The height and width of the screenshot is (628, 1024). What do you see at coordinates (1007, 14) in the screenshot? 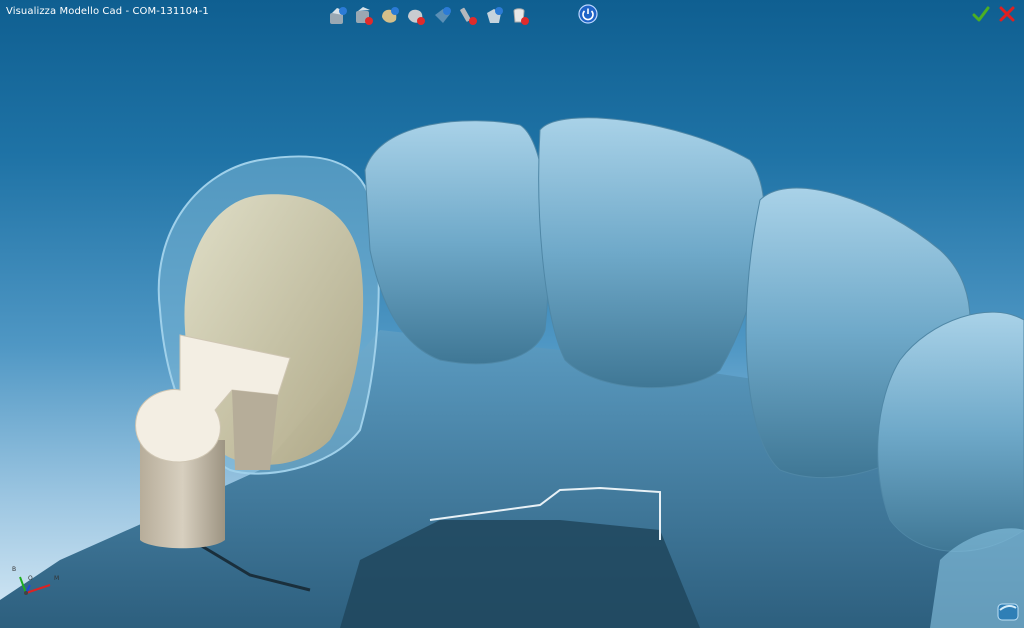
I see `close-icon` at bounding box center [1007, 14].